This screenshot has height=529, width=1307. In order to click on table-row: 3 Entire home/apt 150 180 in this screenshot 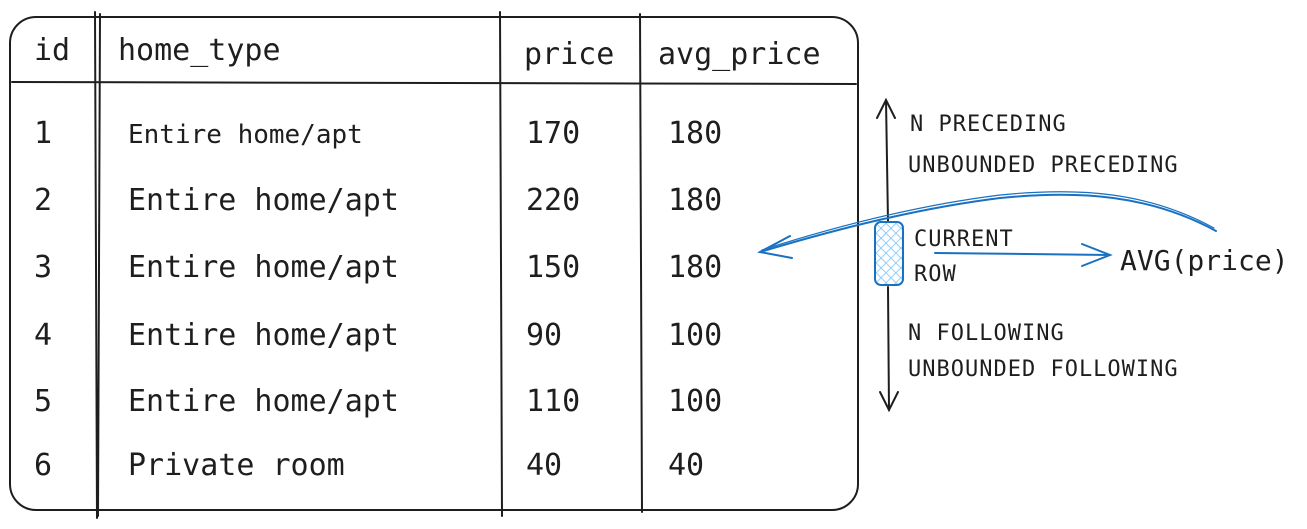, I will do `click(378, 267)`.